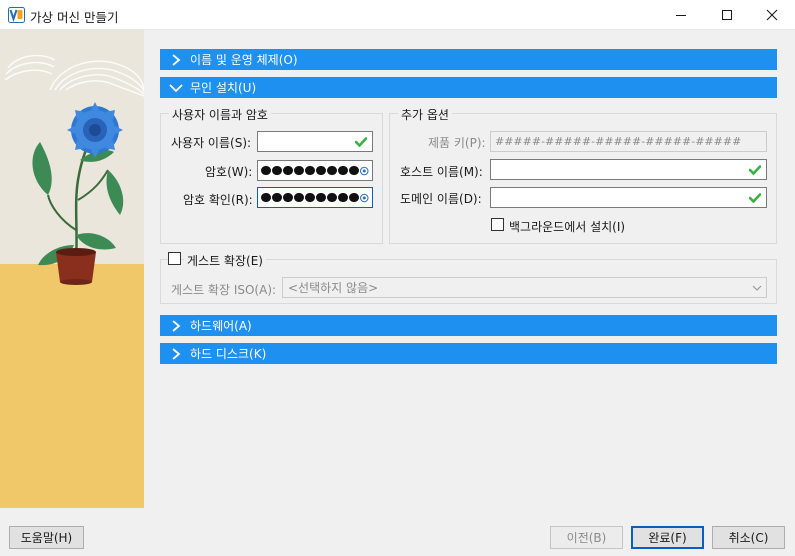  I want to click on close-button, so click(772, 15).